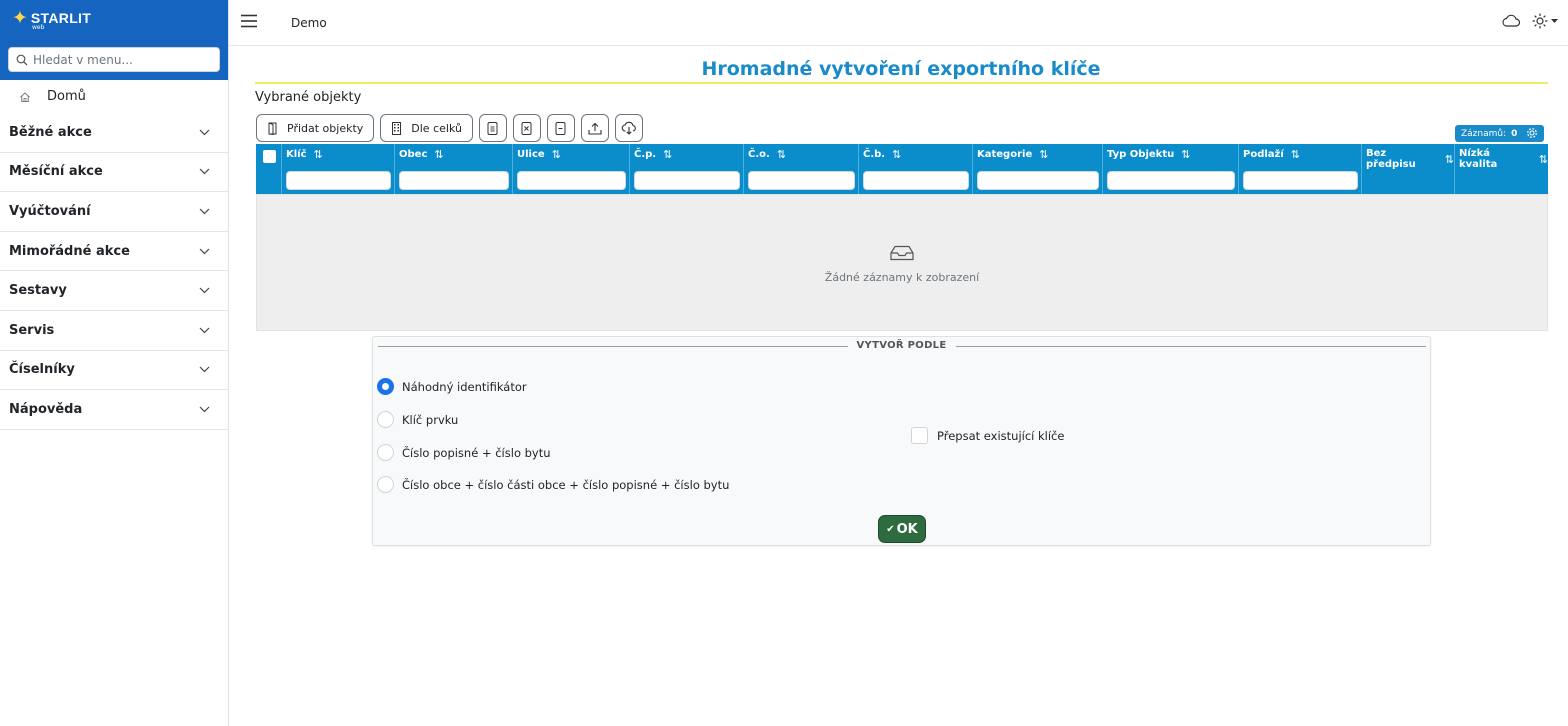 The height and width of the screenshot is (726, 1568). I want to click on export-text-button, so click(492, 128).